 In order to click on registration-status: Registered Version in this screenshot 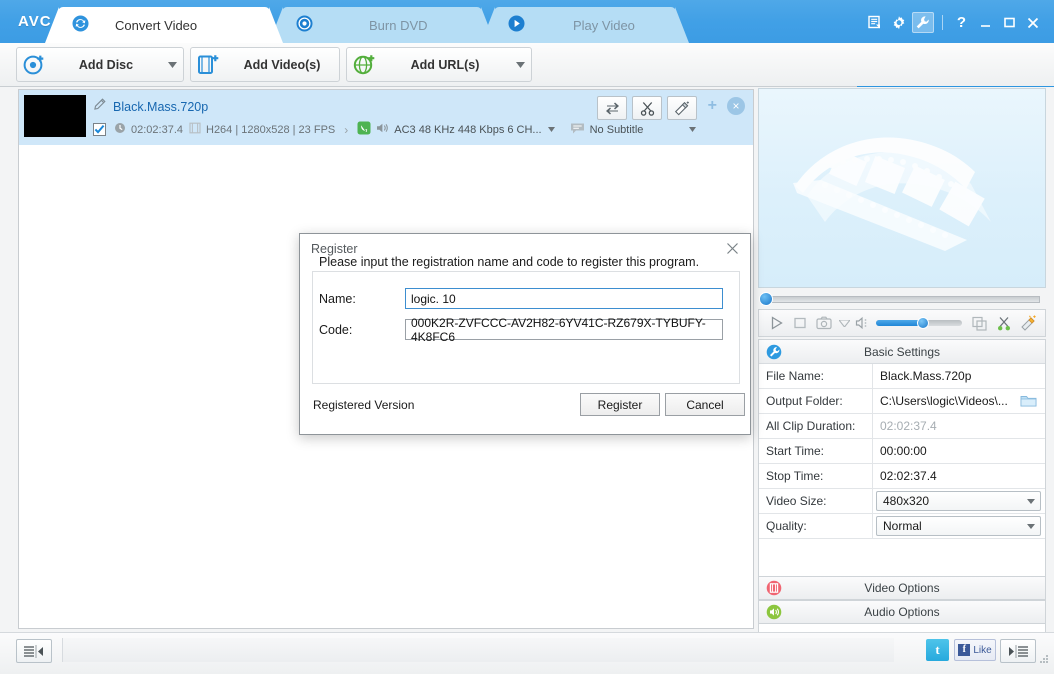, I will do `click(364, 405)`.